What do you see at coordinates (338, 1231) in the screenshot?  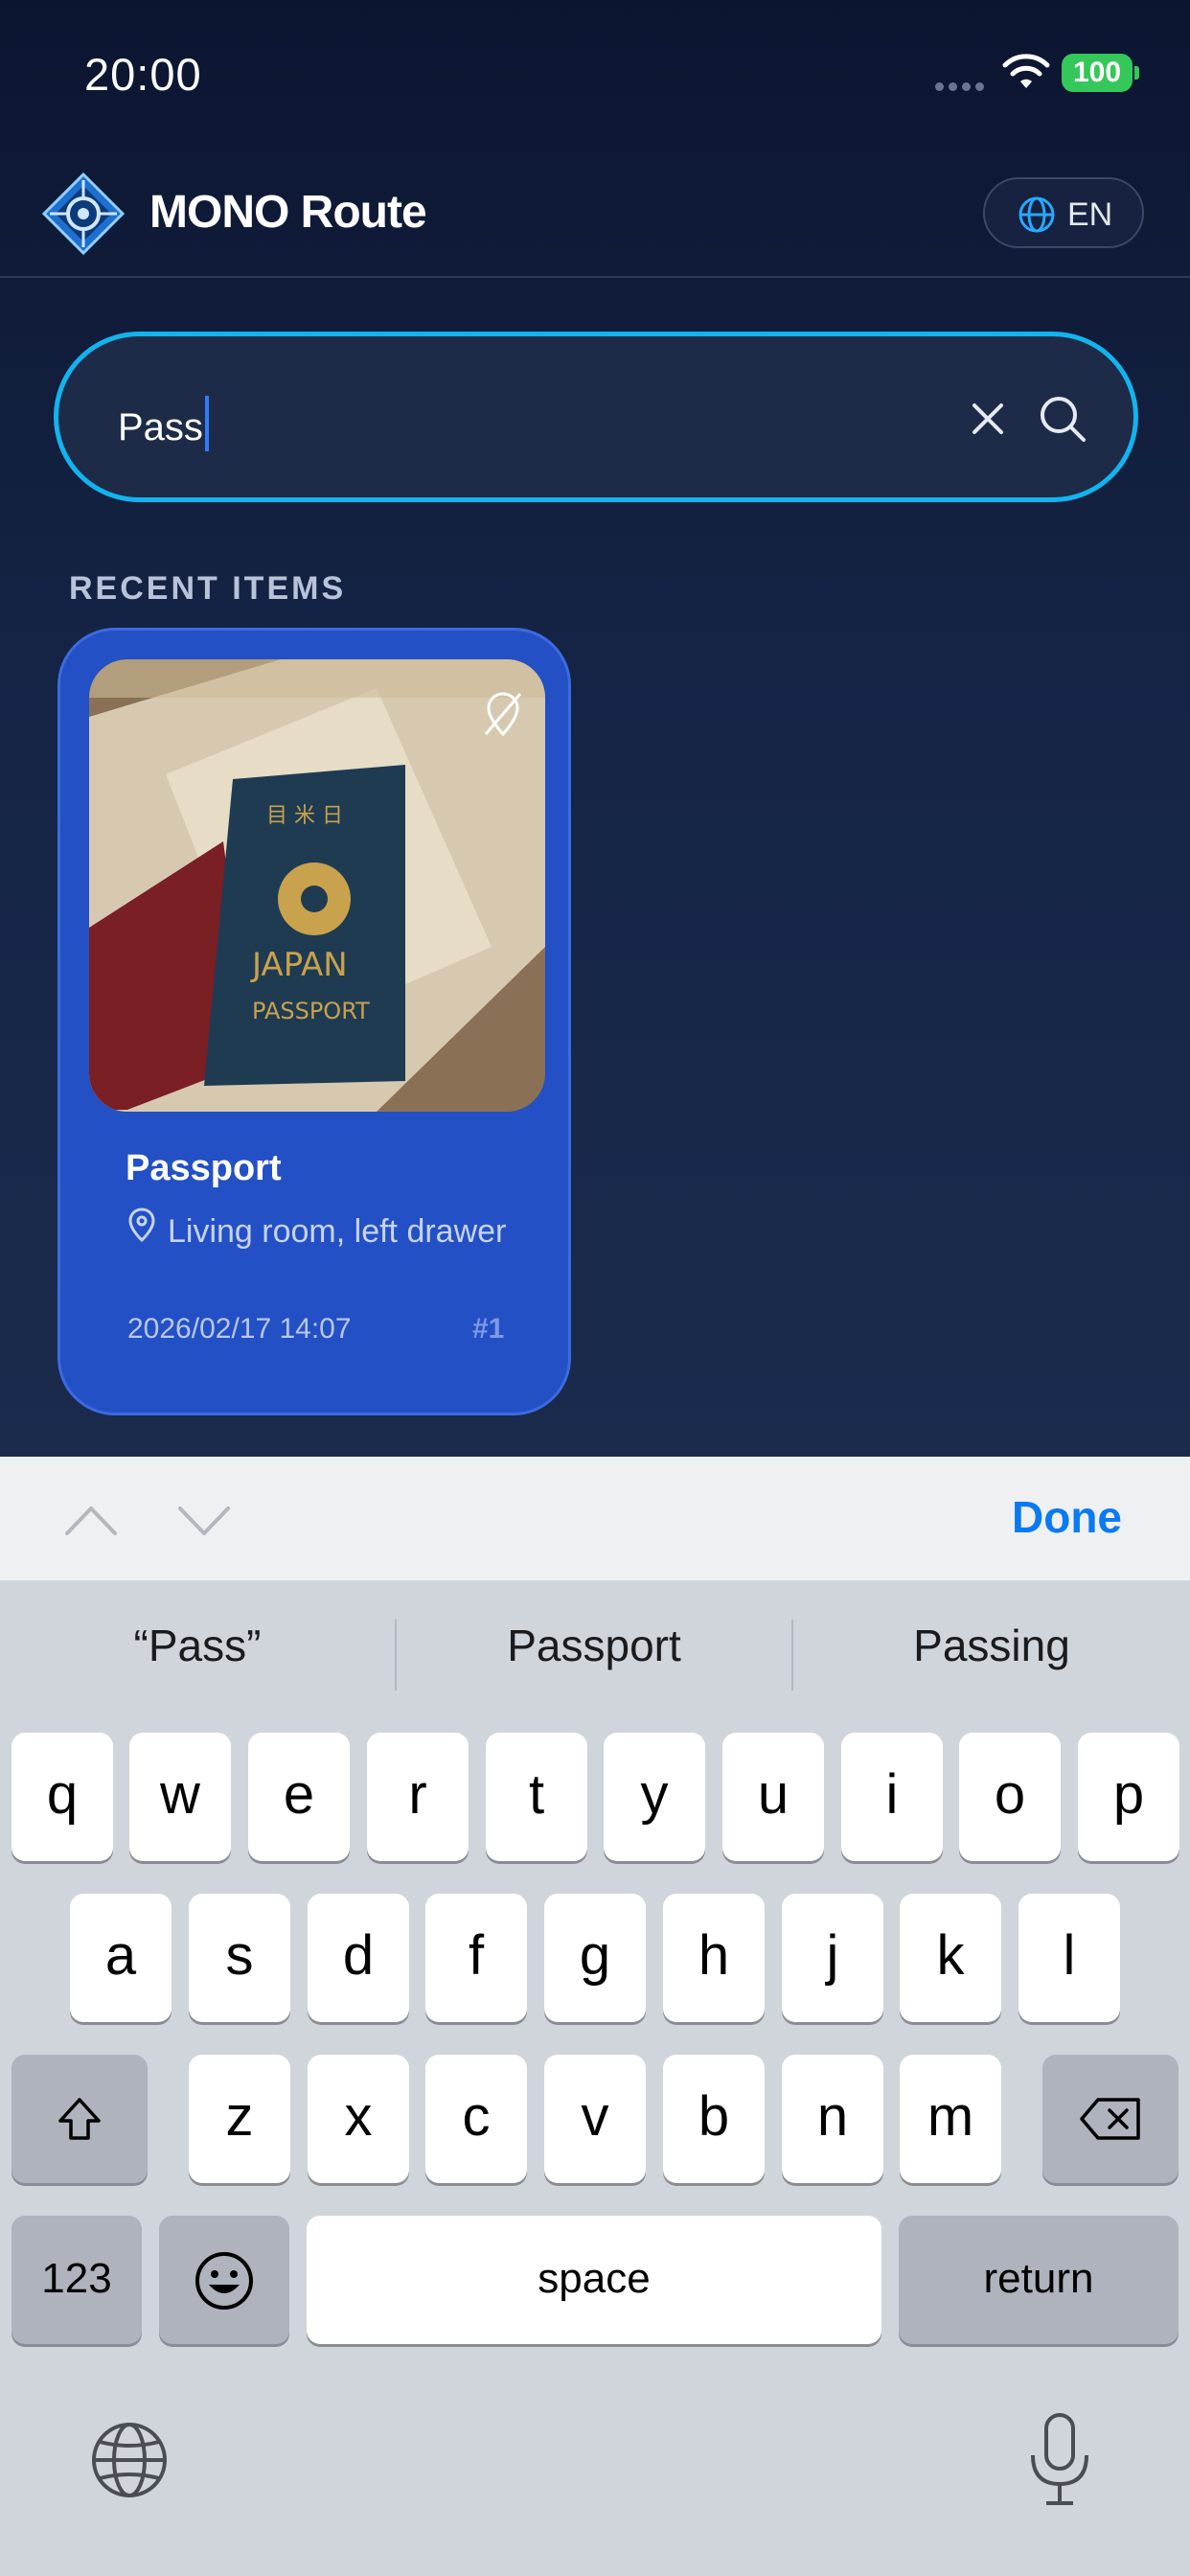 I see `item-location: Living room, left drawer` at bounding box center [338, 1231].